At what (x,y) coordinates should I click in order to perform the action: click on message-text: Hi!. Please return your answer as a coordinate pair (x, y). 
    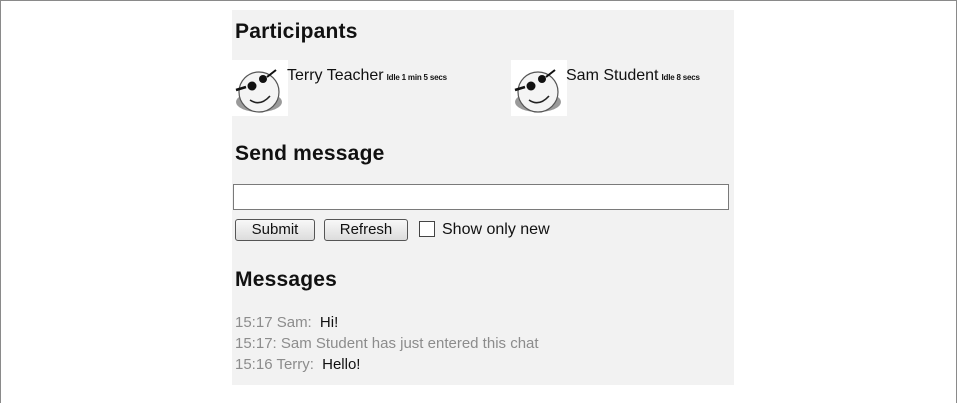
    Looking at the image, I should click on (329, 322).